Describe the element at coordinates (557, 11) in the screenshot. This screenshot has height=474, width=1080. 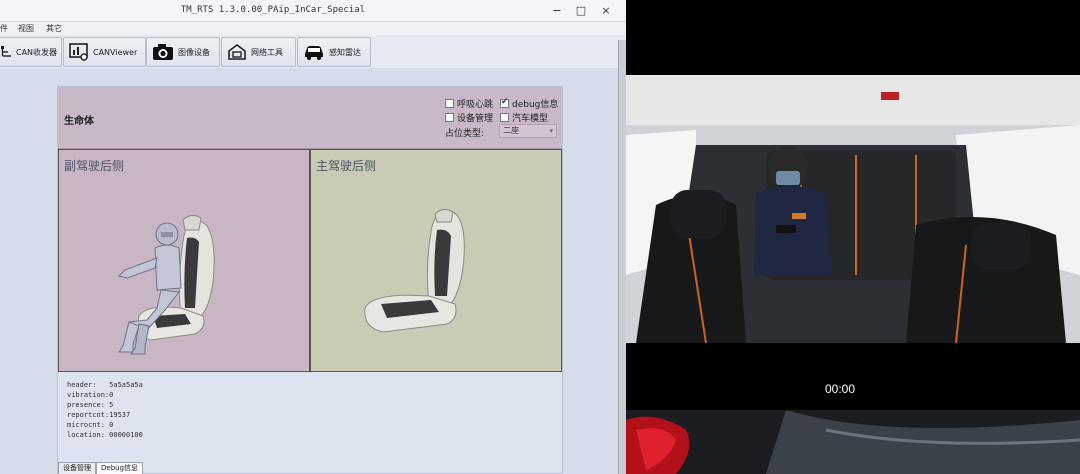
I see `minimize-button: −` at that location.